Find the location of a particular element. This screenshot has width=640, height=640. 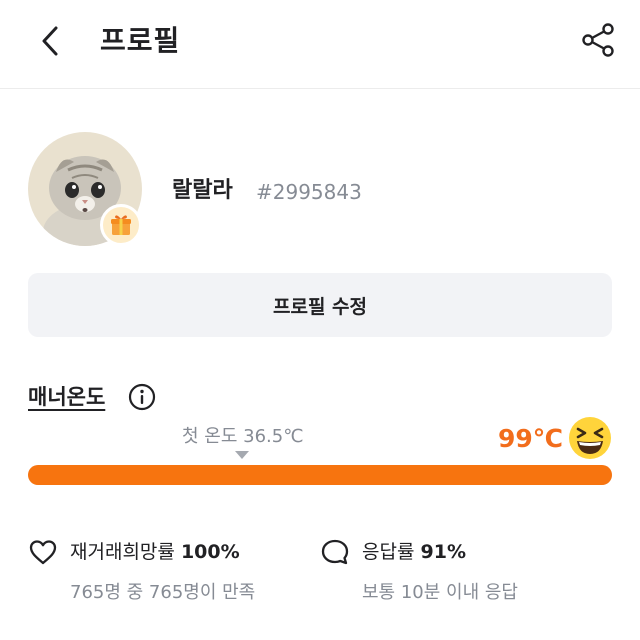

share-button is located at coordinates (598, 40).